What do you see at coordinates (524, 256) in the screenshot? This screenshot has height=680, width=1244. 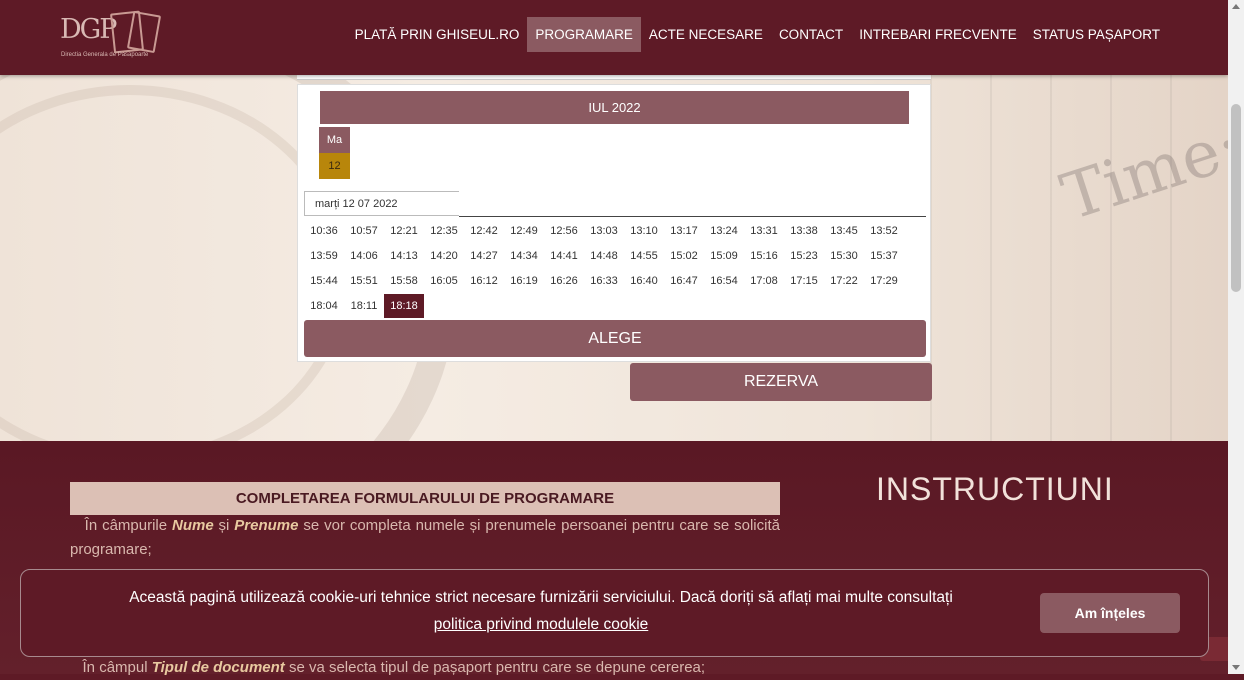 I see `time-slot: 14:34` at bounding box center [524, 256].